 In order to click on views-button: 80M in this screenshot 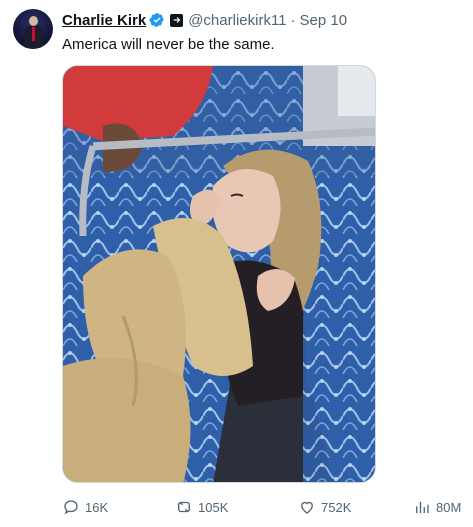, I will do `click(437, 507)`.